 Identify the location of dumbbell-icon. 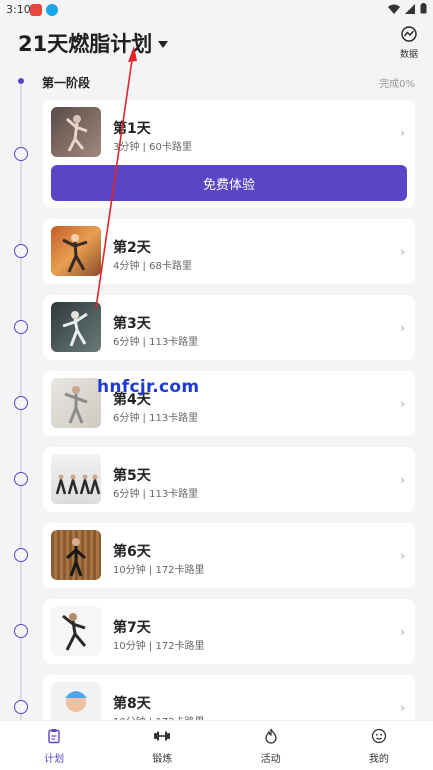
(162, 736).